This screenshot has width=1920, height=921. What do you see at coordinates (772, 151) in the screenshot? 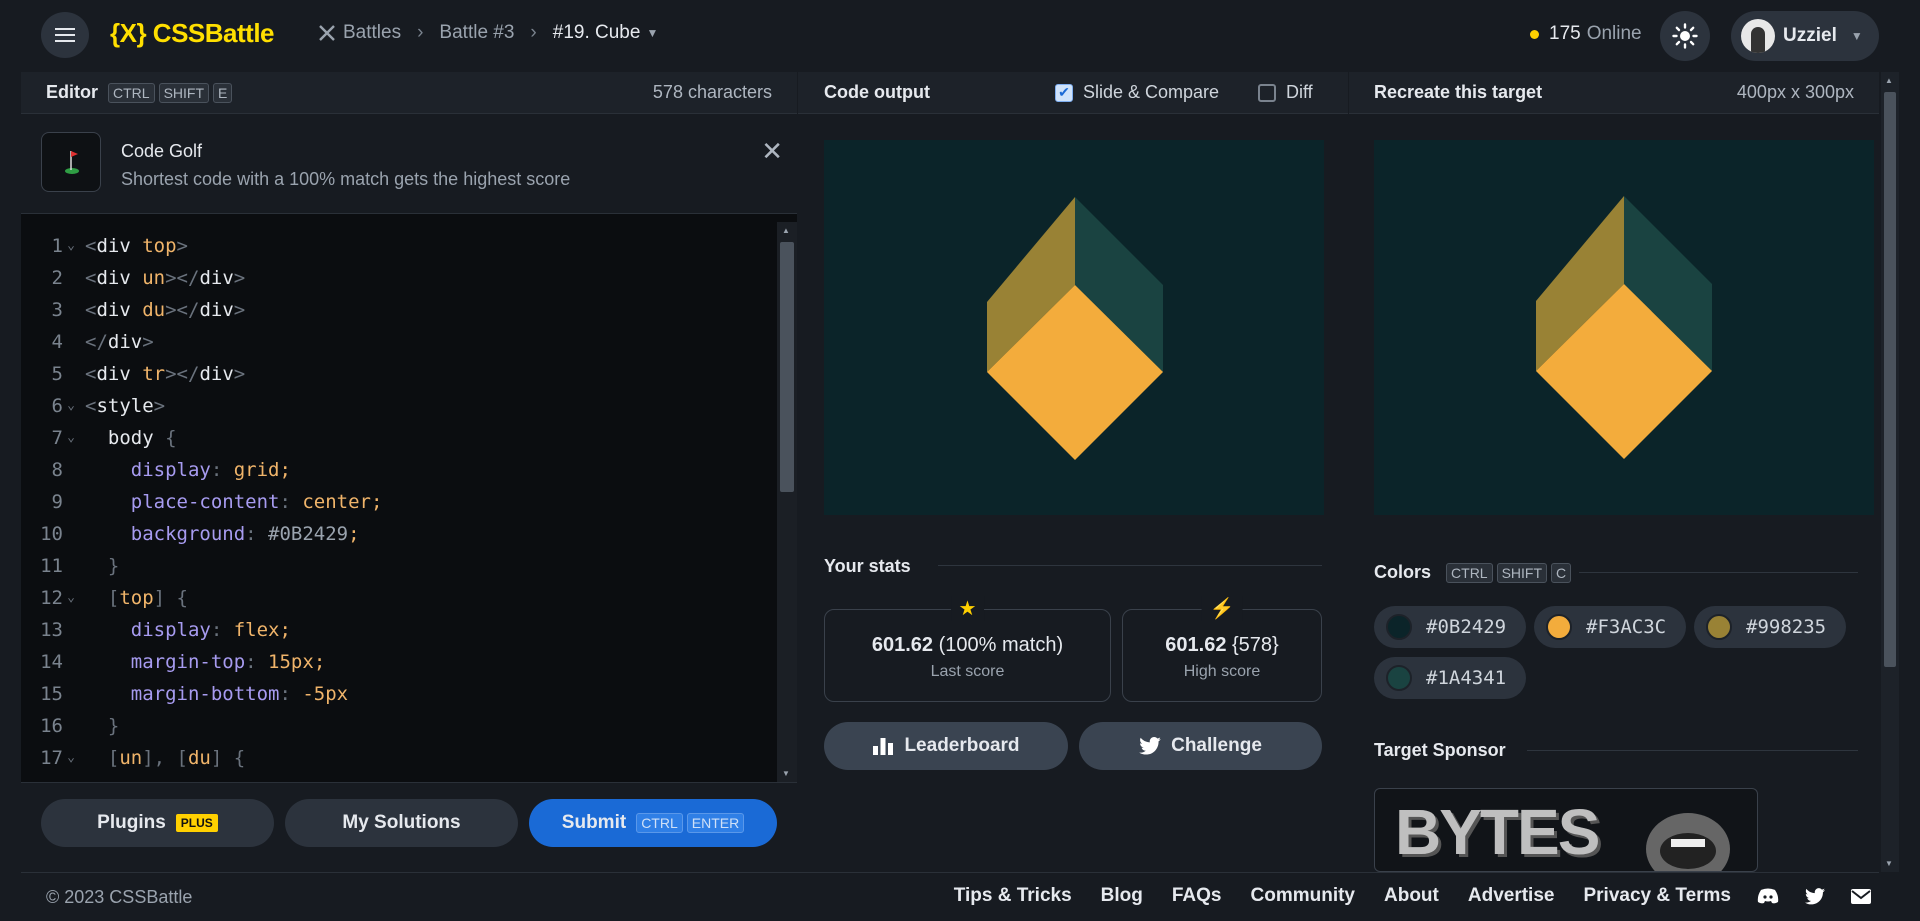
I see `close-icon: ✕` at bounding box center [772, 151].